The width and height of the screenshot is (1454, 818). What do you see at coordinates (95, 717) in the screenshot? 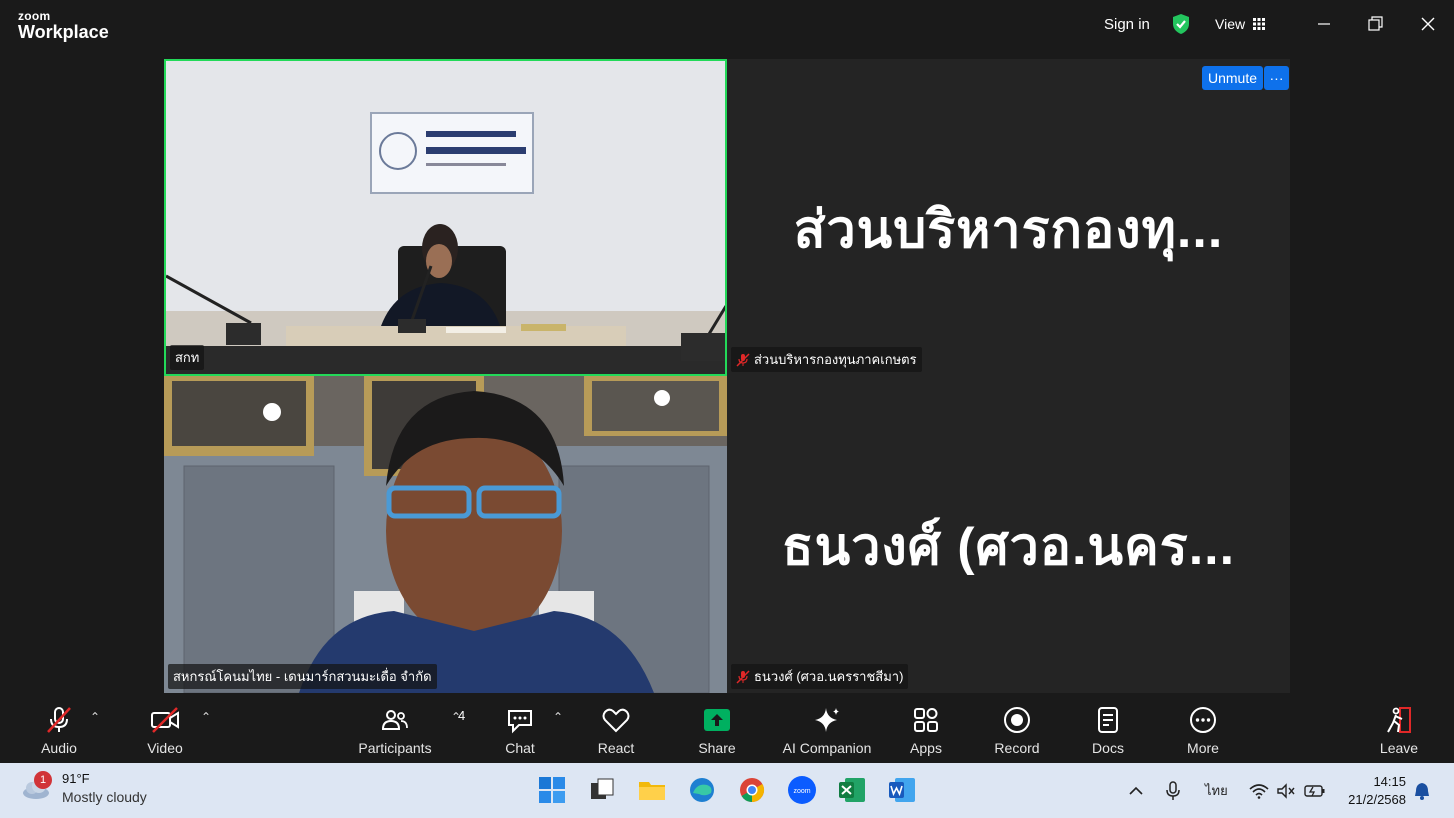
I see `audio-options-chevron-up-icon: ⌃` at bounding box center [95, 717].